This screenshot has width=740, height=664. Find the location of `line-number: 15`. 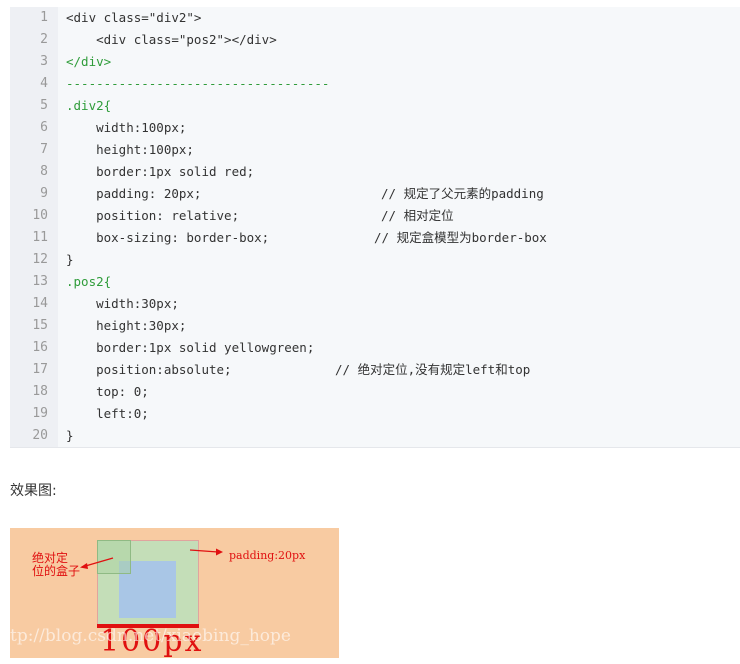

line-number: 15 is located at coordinates (40, 325).